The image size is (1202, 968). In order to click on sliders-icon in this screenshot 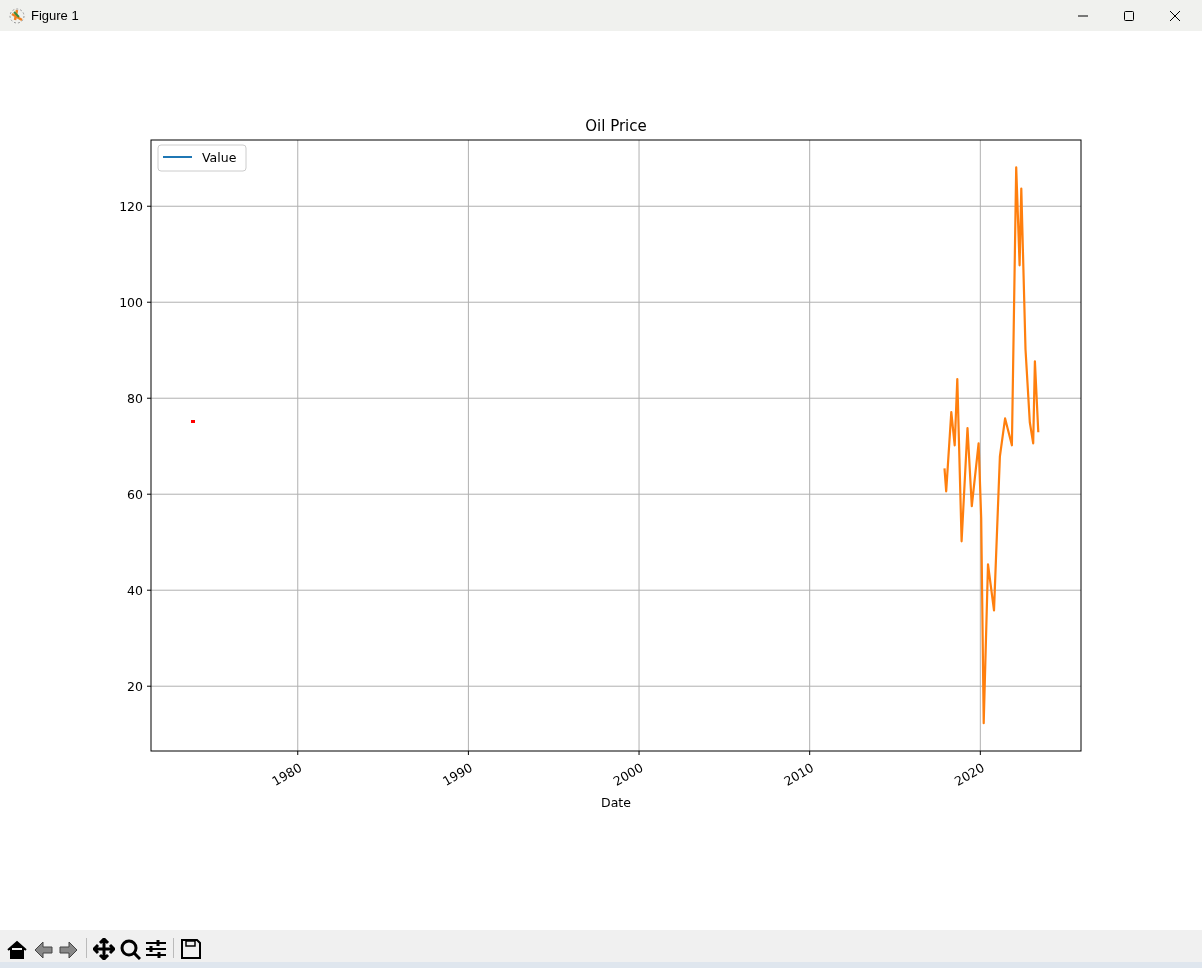, I will do `click(156, 949)`.